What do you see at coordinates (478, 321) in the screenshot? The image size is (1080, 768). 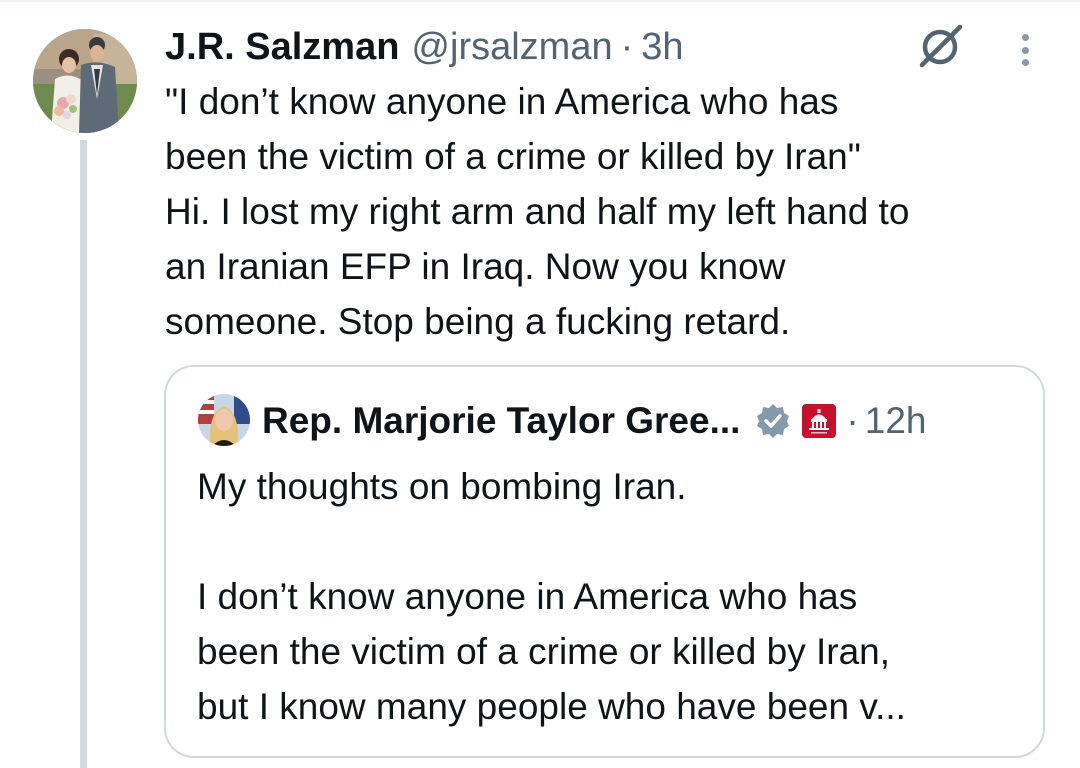 I see `tweet-text-line: someone. Stop being a fucking retard.` at bounding box center [478, 321].